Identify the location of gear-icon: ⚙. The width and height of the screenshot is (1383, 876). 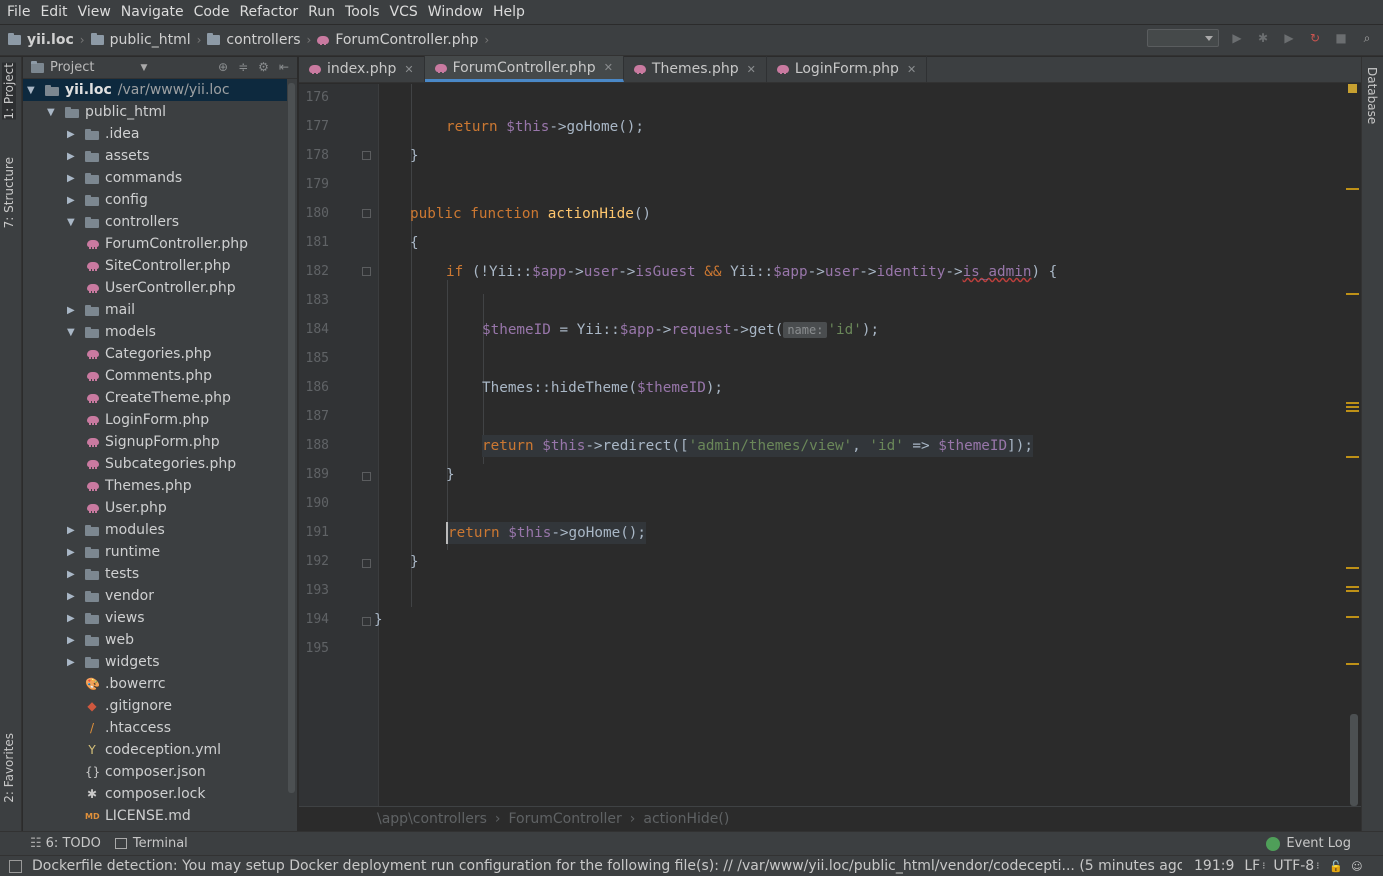
(263, 67).